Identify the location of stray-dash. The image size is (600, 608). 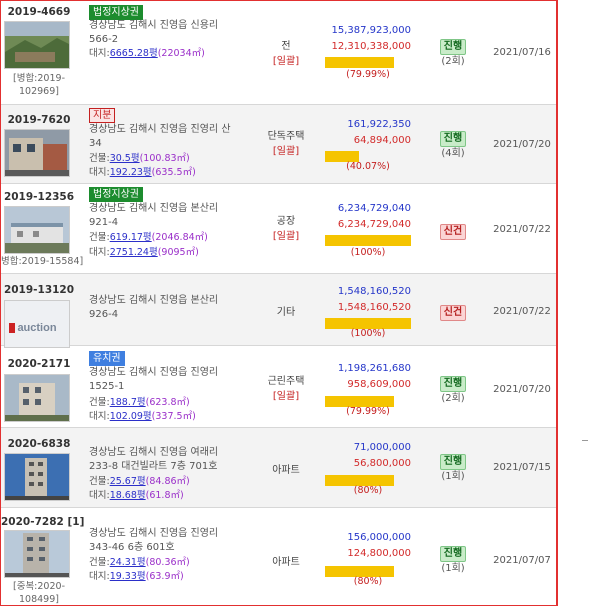
(585, 440).